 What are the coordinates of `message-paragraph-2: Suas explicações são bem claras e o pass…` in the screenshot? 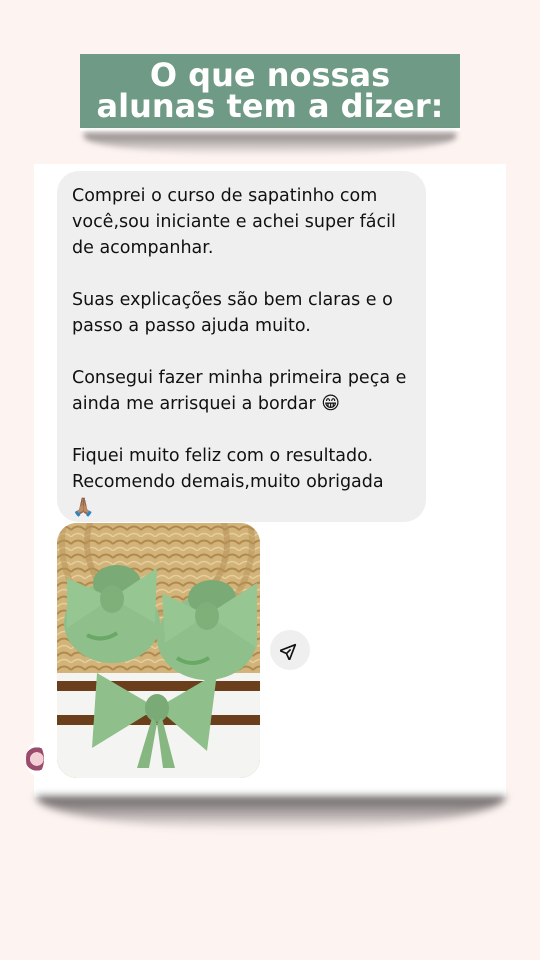 It's located at (232, 313).